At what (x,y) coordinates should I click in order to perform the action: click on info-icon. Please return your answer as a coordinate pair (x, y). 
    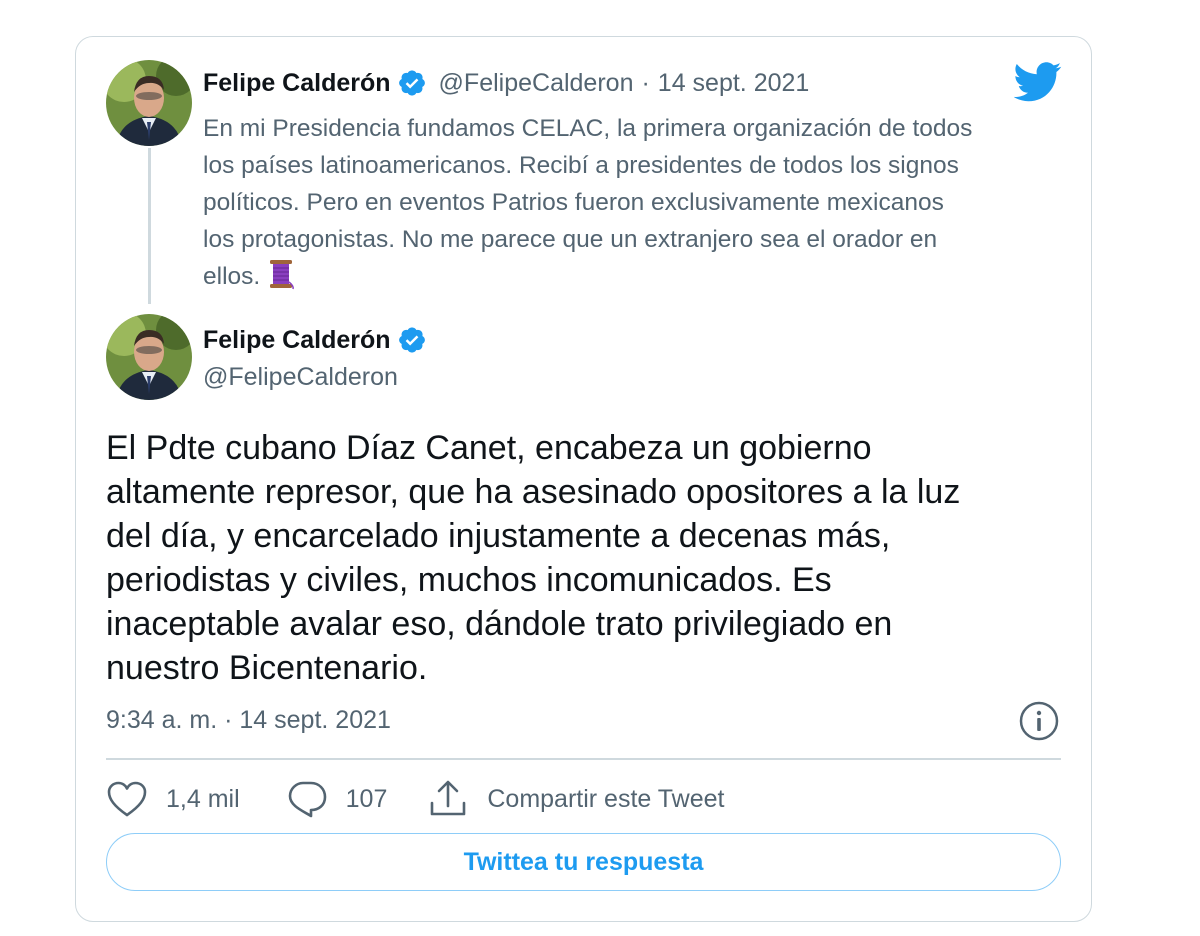
    Looking at the image, I should click on (1039, 721).